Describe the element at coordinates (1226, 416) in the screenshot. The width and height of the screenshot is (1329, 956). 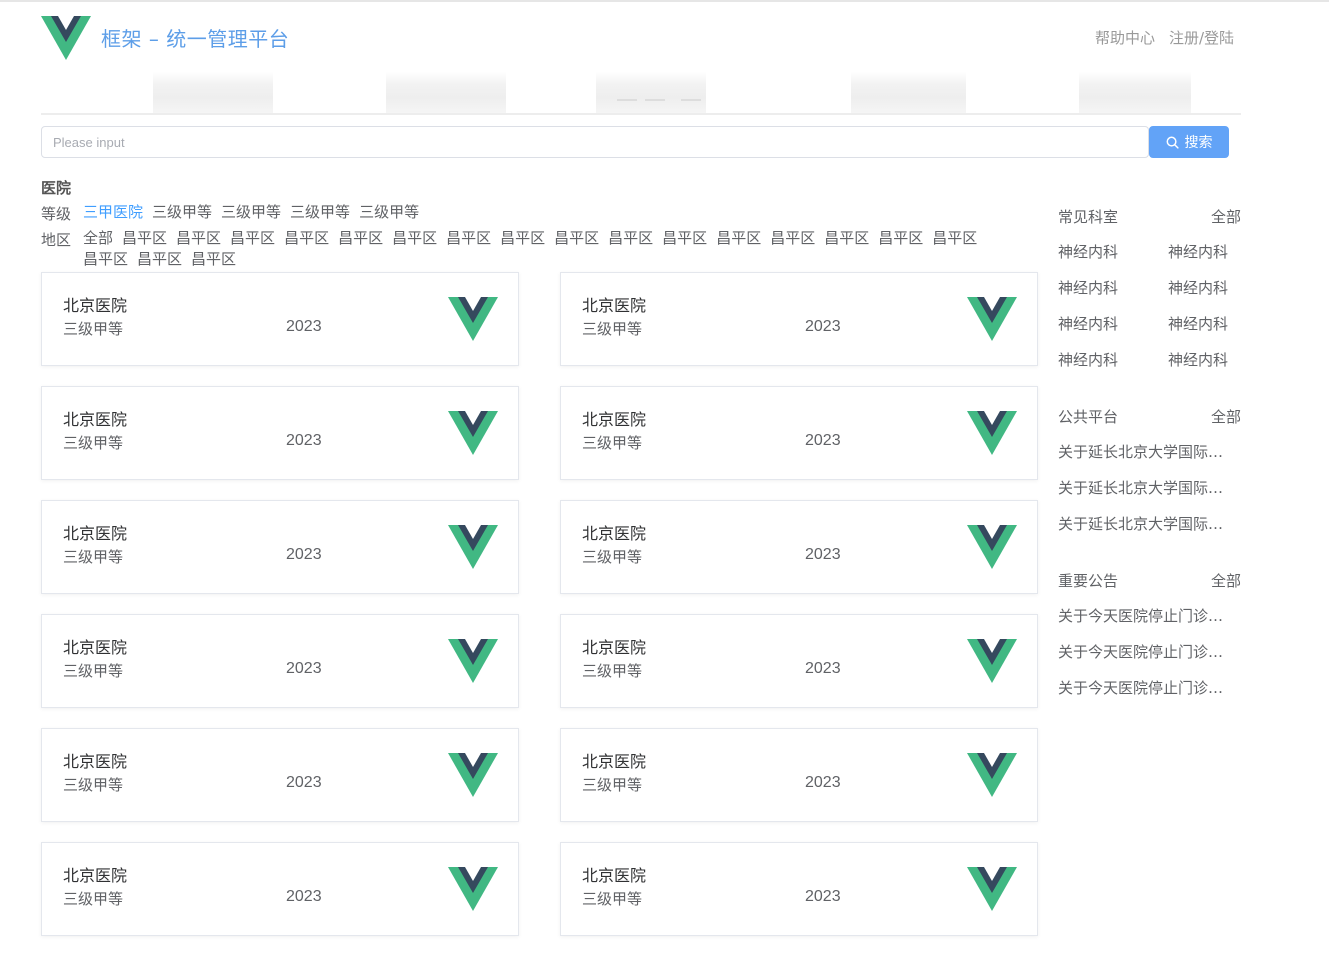
I see `platform-all-link: 全部` at that location.